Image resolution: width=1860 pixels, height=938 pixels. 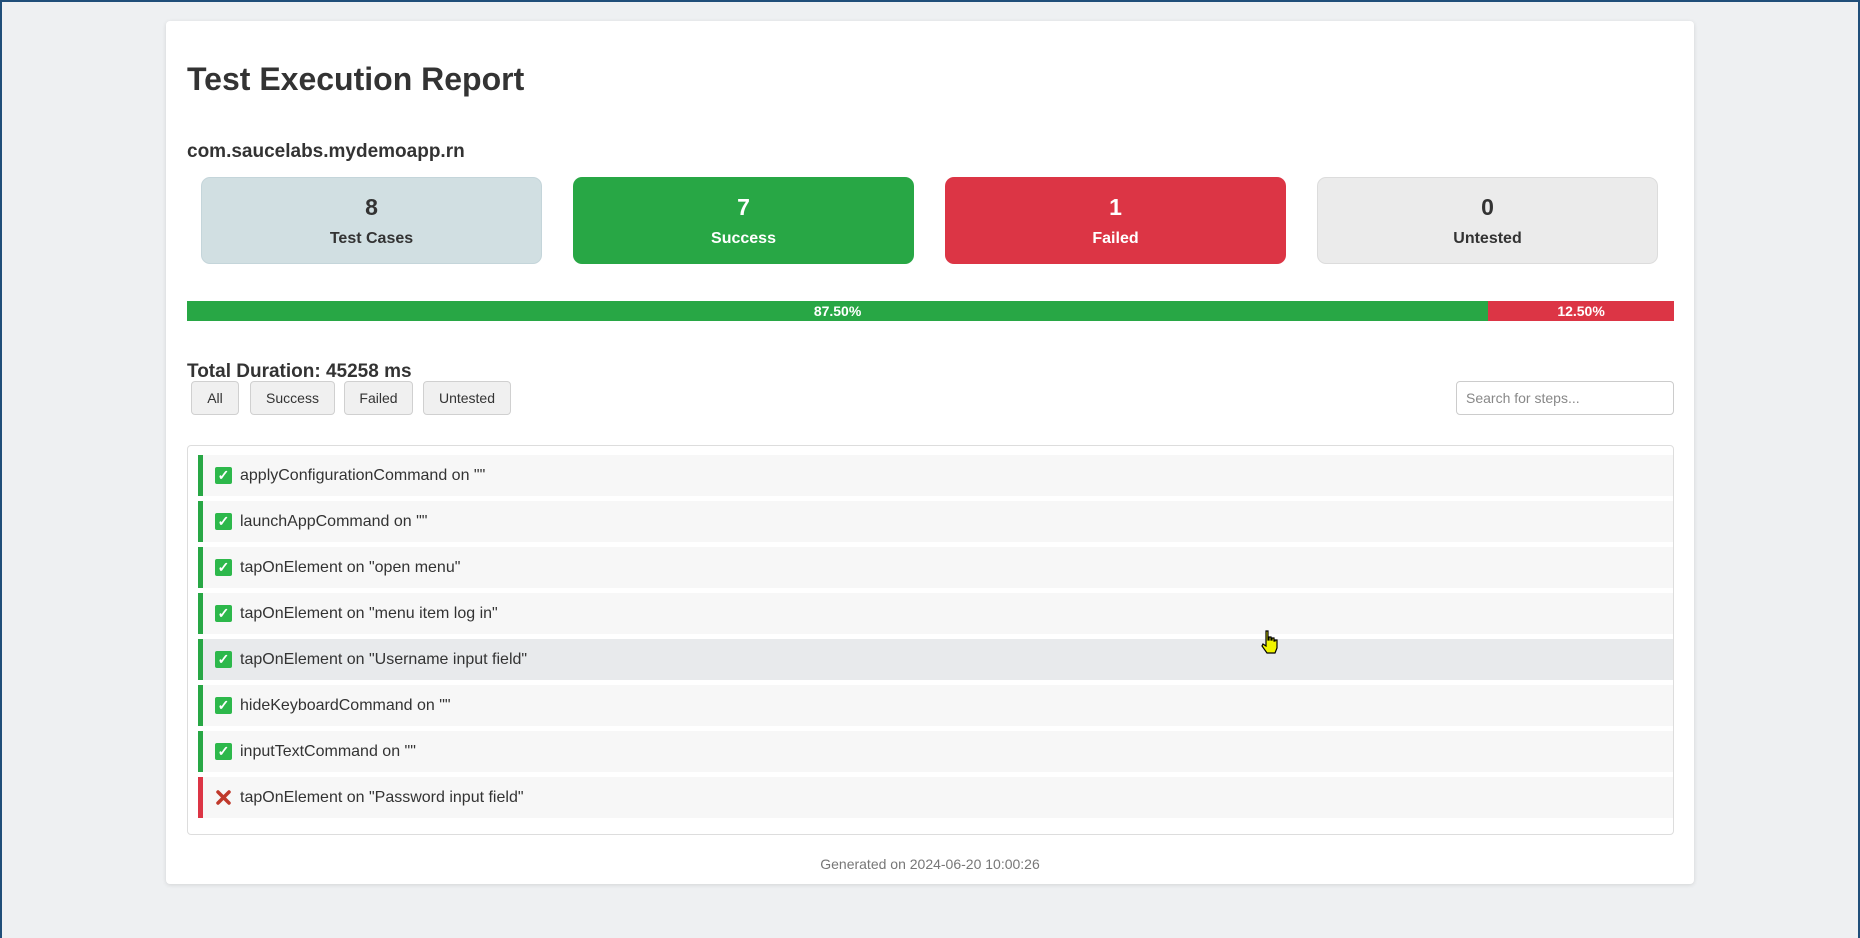 What do you see at coordinates (1581, 311) in the screenshot?
I see `progress-failed-segment: 12.50%` at bounding box center [1581, 311].